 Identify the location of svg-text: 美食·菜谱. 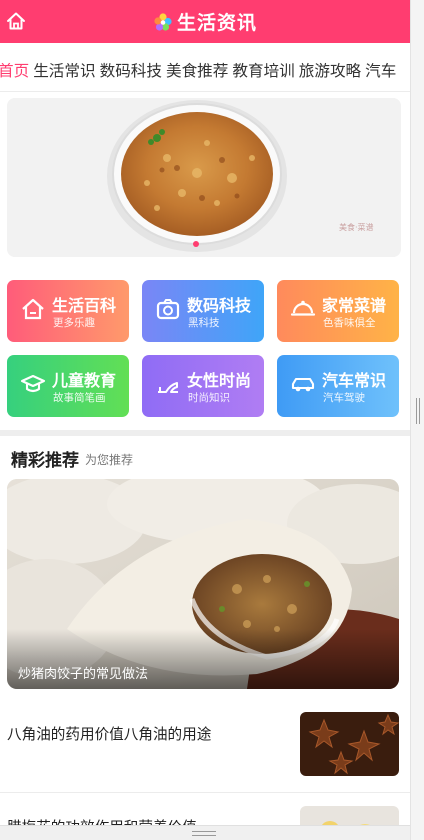
(356, 227).